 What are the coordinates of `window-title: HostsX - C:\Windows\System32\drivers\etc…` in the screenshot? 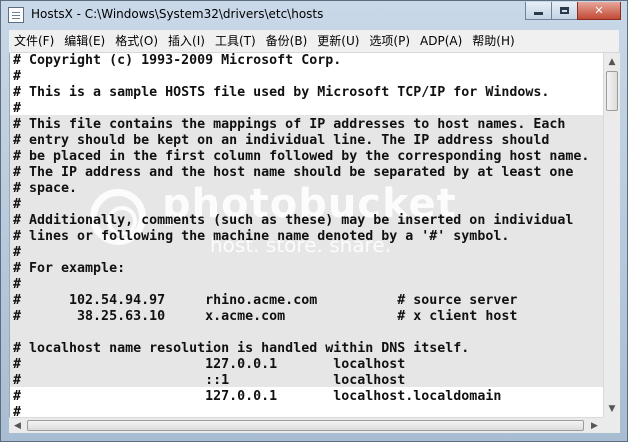 It's located at (177, 14).